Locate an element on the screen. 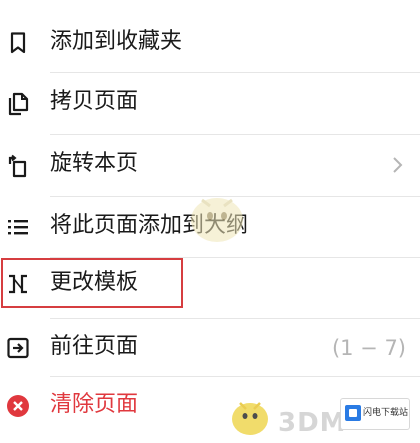  watermark-text: 3DM is located at coordinates (312, 423).